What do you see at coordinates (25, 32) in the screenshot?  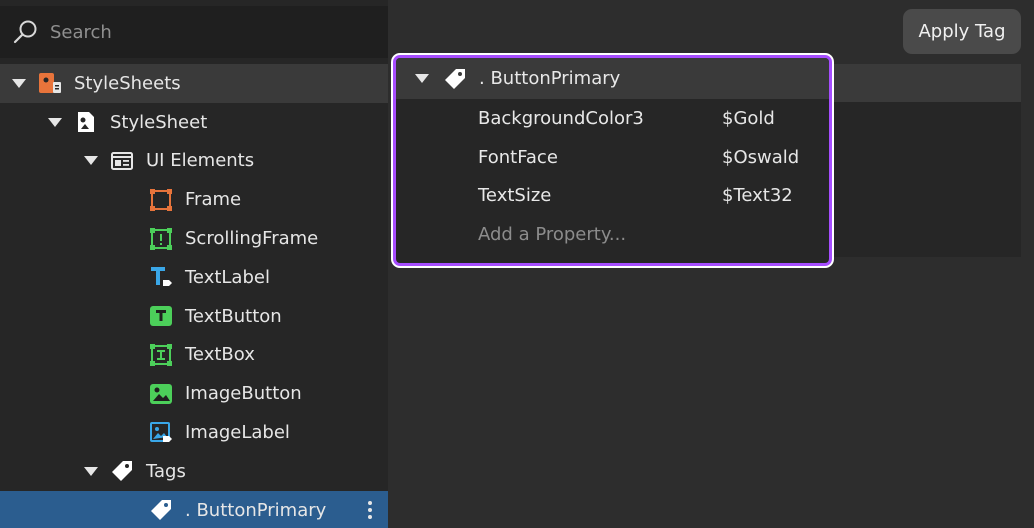 I see `search-icon` at bounding box center [25, 32].